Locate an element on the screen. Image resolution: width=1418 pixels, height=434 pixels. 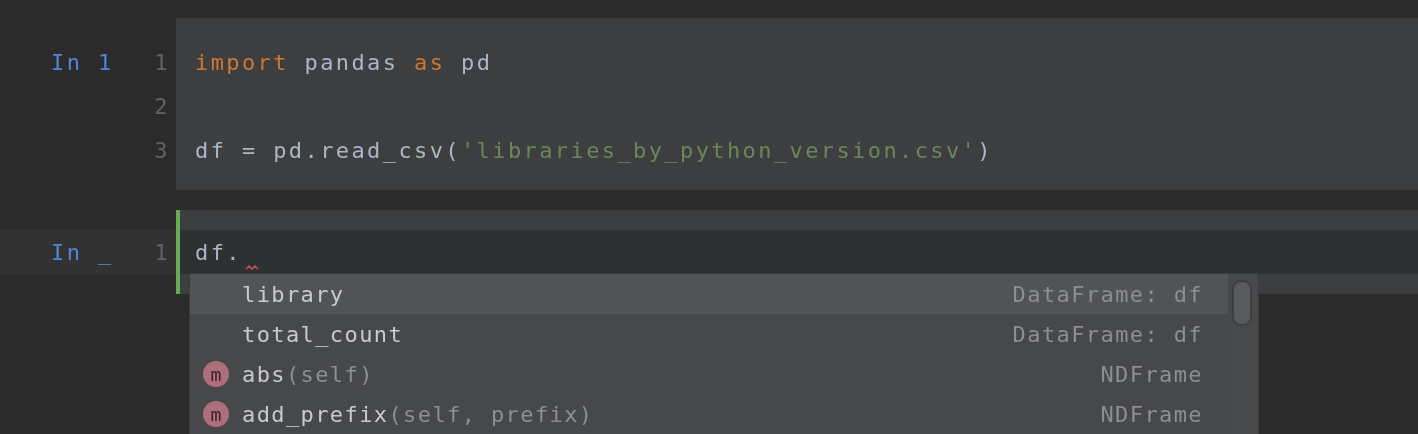
line-number: 1 is located at coordinates (161, 62).